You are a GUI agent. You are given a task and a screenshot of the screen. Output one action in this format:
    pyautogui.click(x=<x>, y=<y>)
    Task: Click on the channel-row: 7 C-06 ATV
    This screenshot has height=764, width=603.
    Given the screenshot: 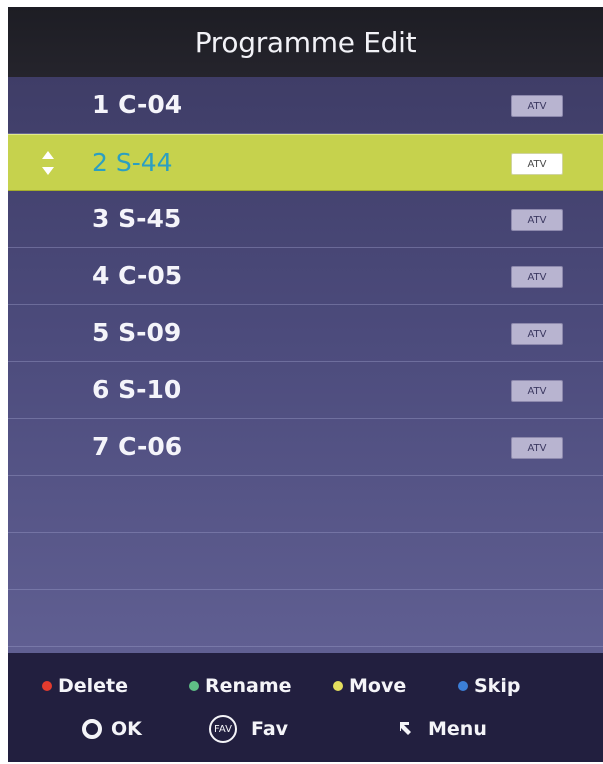 What is the action you would take?
    pyautogui.click(x=305, y=447)
    